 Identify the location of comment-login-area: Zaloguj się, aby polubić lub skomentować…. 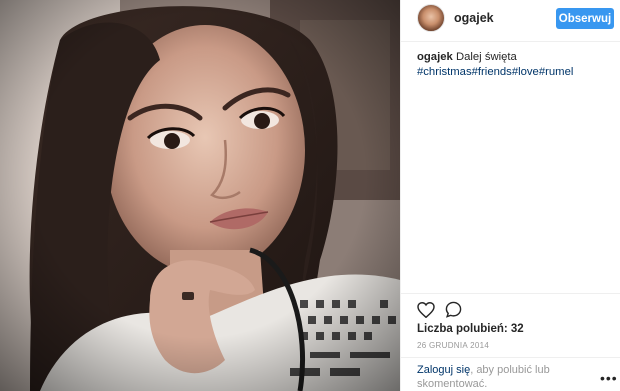
(510, 374).